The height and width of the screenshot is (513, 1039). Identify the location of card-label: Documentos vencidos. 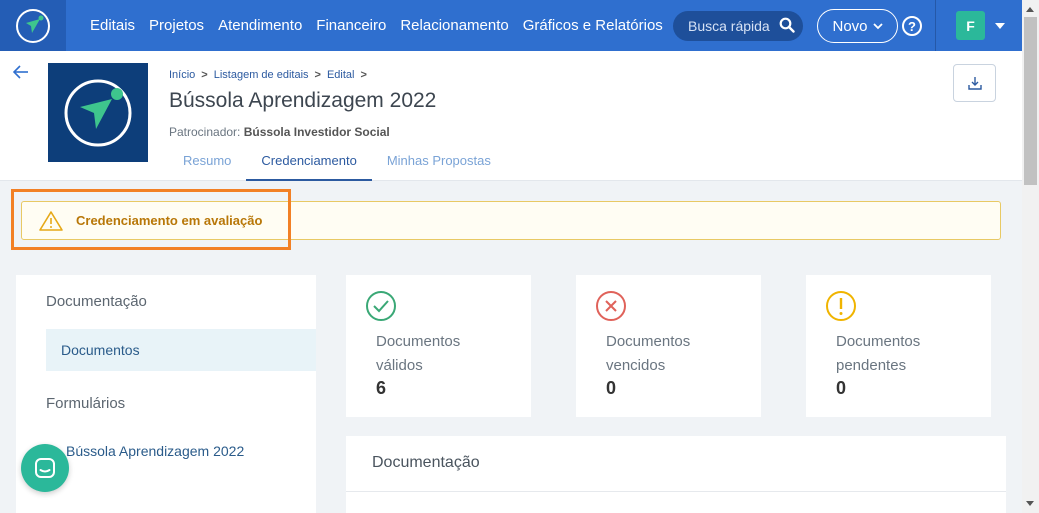
(648, 353).